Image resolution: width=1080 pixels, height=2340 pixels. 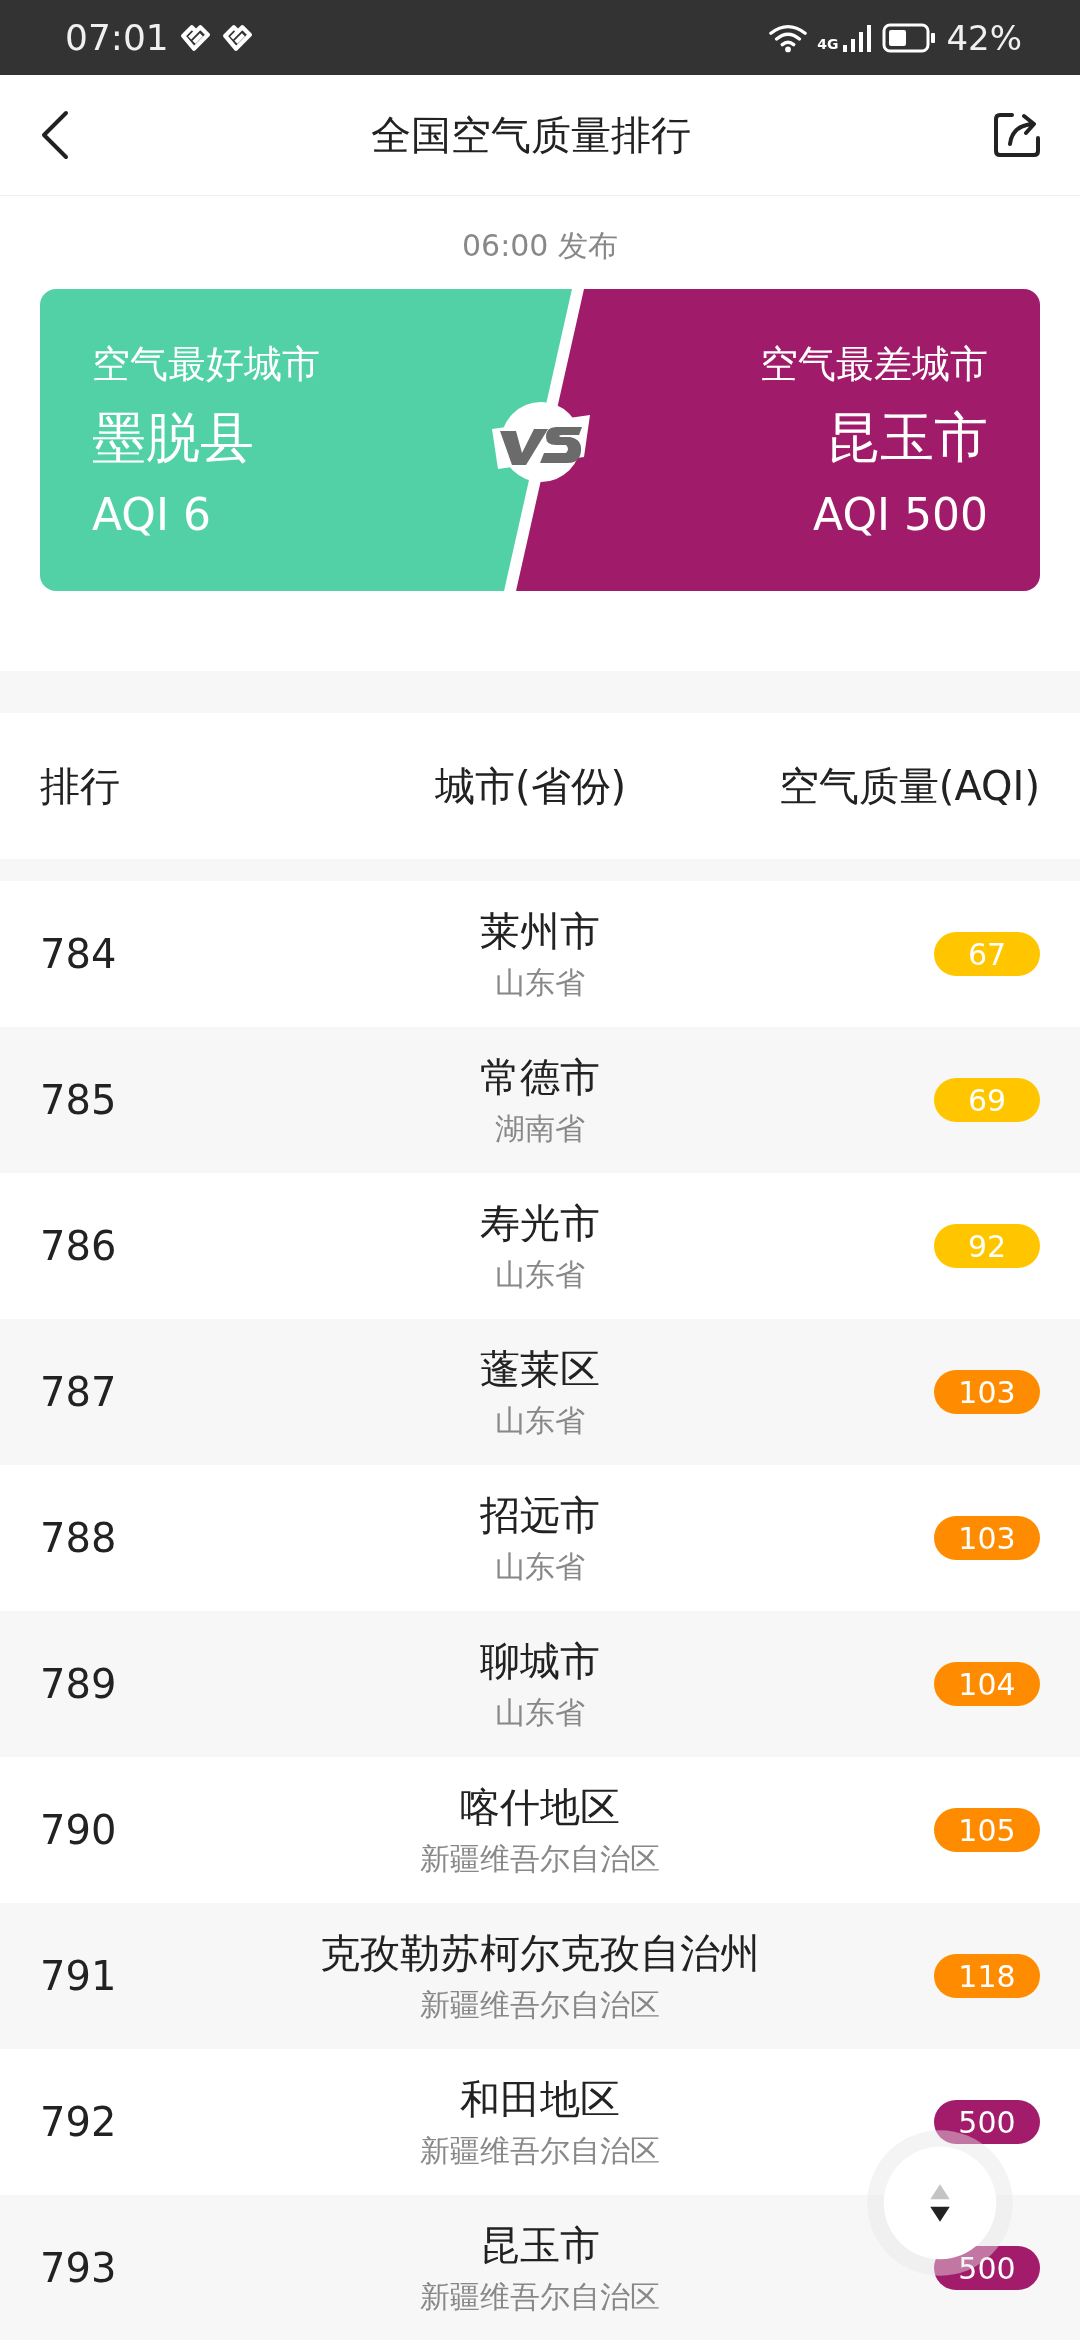 What do you see at coordinates (907, 438) in the screenshot?
I see `worst-city-name: 昆玉市` at bounding box center [907, 438].